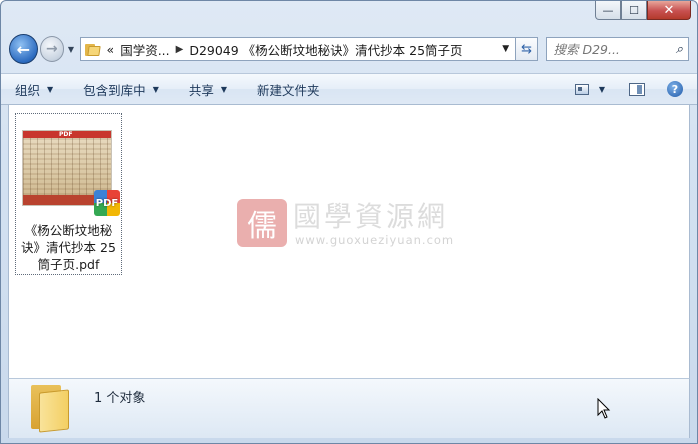 This screenshot has height=444, width=698. Describe the element at coordinates (679, 49) in the screenshot. I see `search-icon: ⌕` at that location.